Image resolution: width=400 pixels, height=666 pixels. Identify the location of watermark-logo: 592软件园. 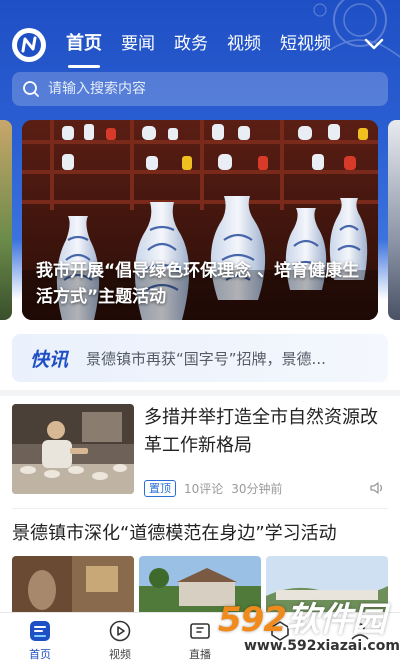
(302, 616).